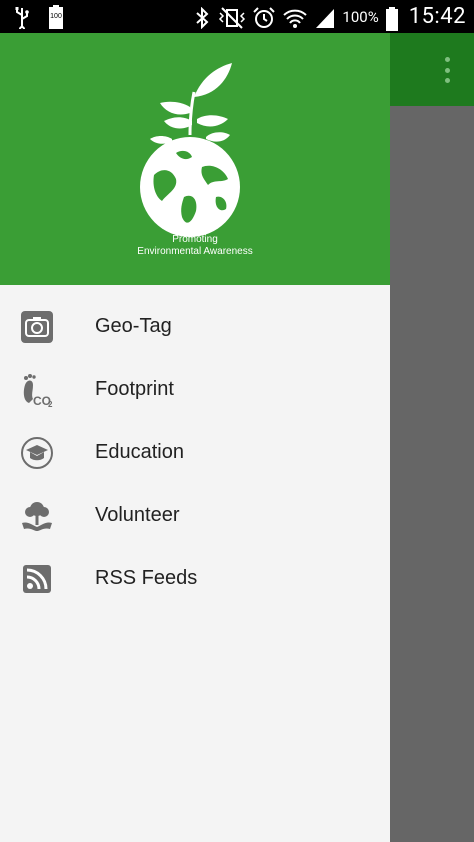  I want to click on drawer-item-label: Education, so click(139, 452).